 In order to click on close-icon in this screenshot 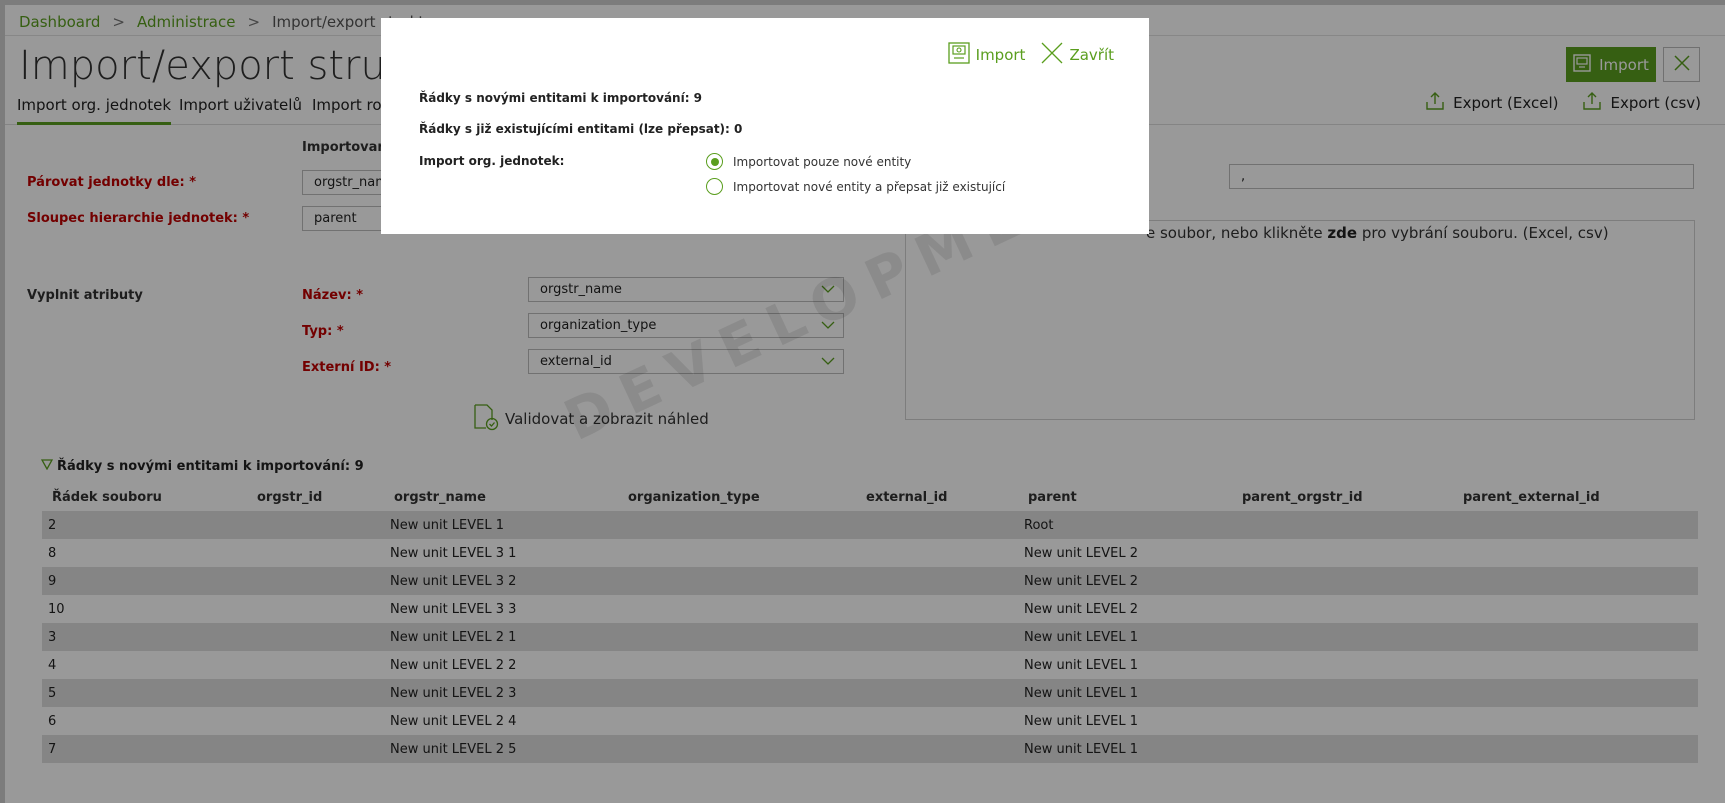, I will do `click(1052, 55)`.